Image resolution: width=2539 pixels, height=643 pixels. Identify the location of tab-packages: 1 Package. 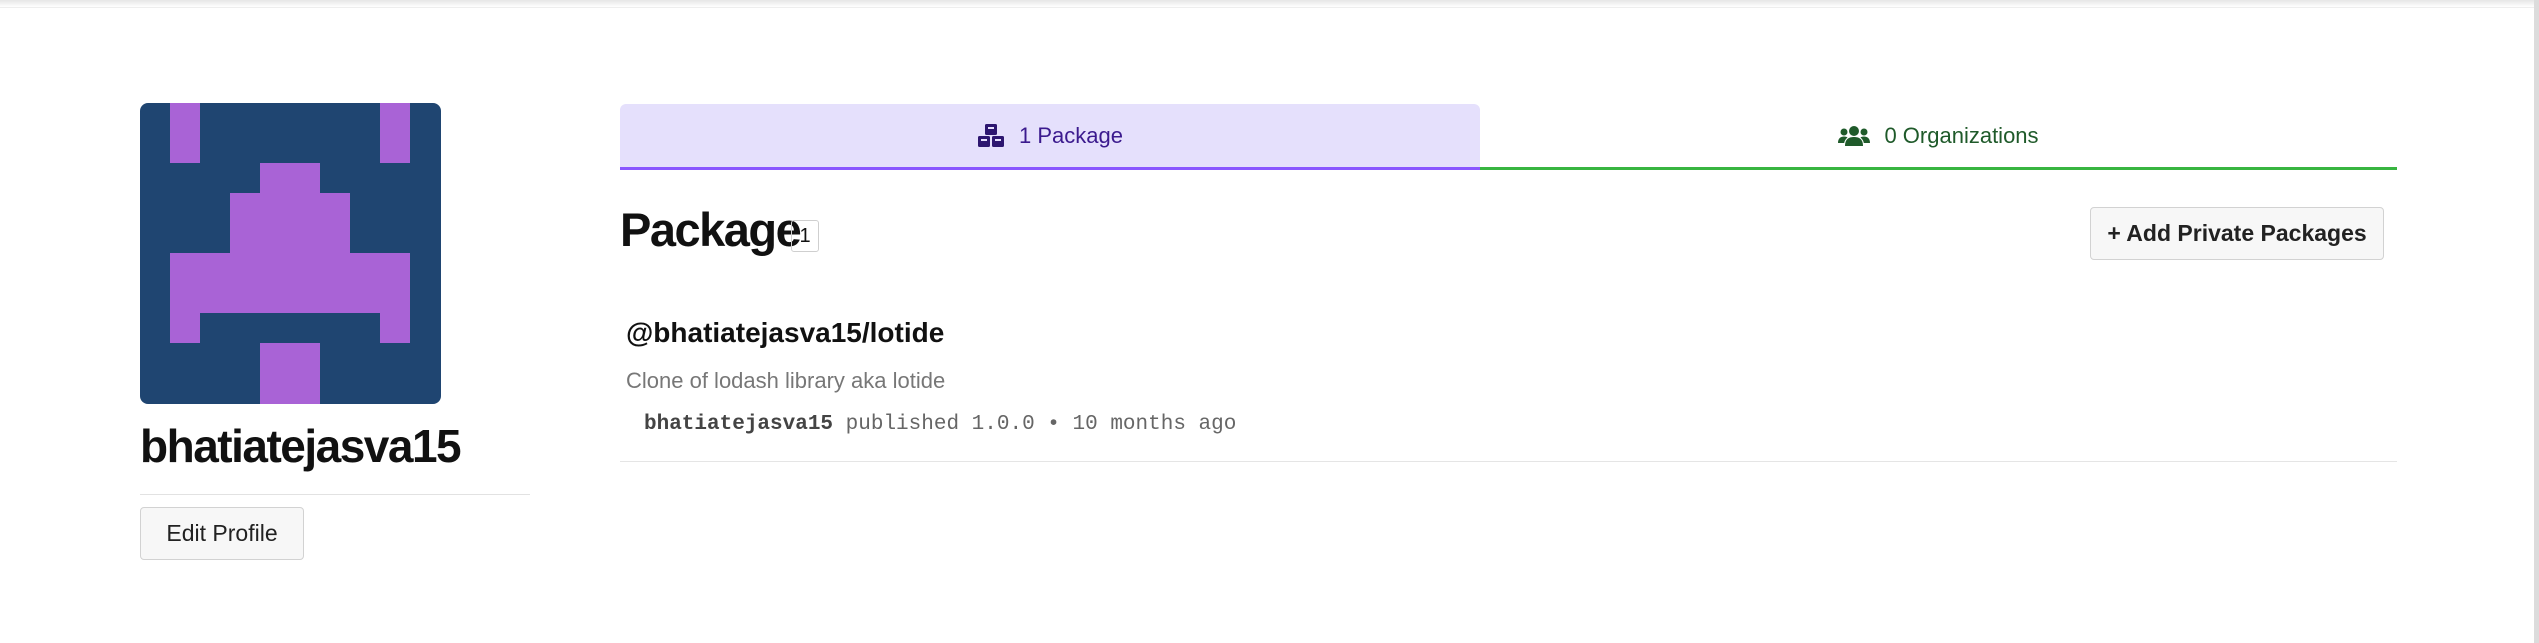
(1050, 137).